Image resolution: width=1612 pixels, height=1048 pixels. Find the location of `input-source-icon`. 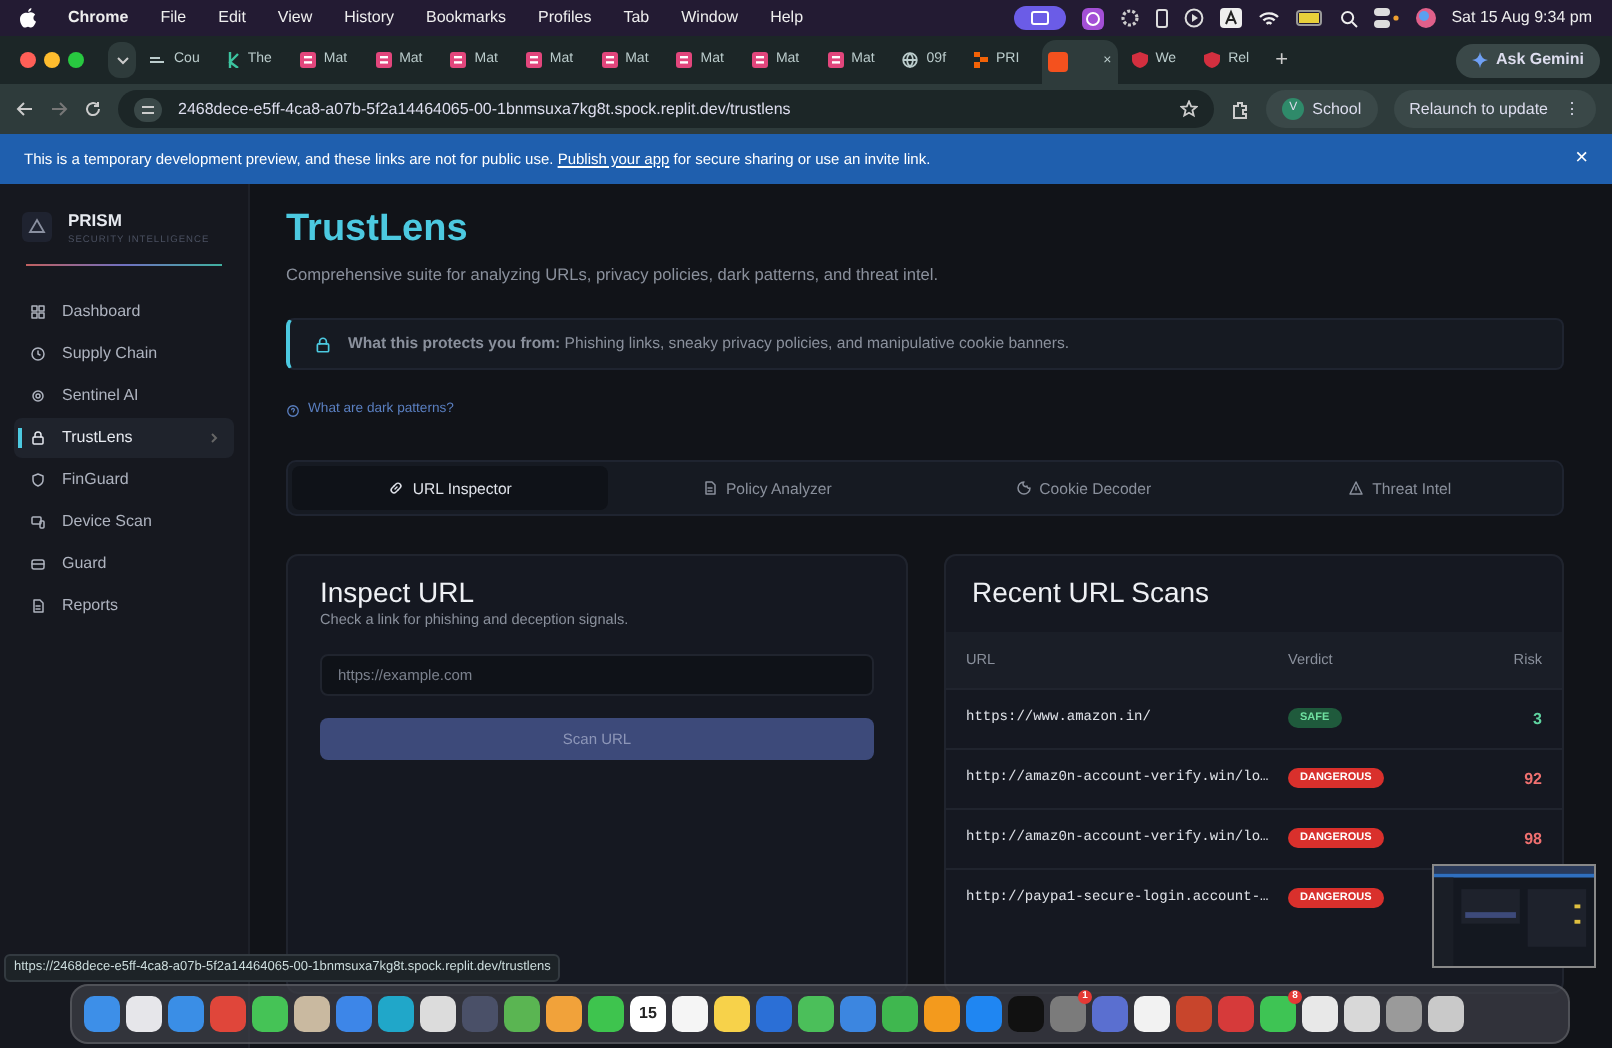

input-source-icon is located at coordinates (1230, 18).